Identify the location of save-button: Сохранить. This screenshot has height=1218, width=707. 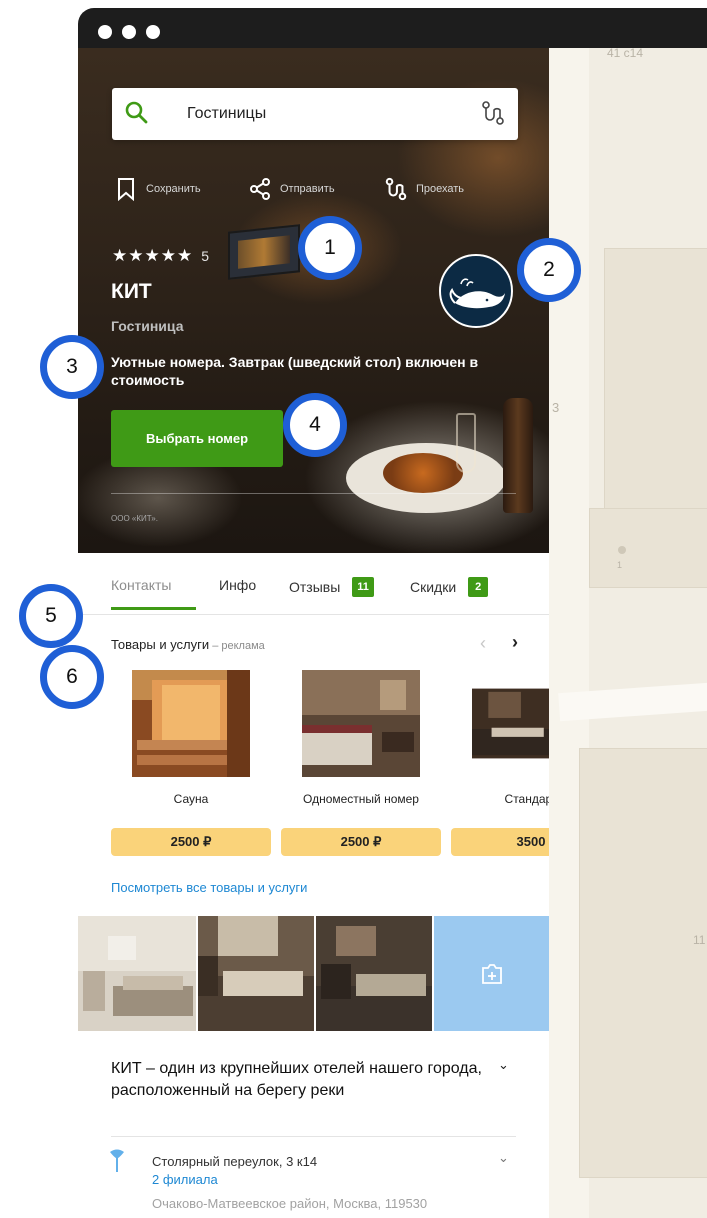
(157, 189).